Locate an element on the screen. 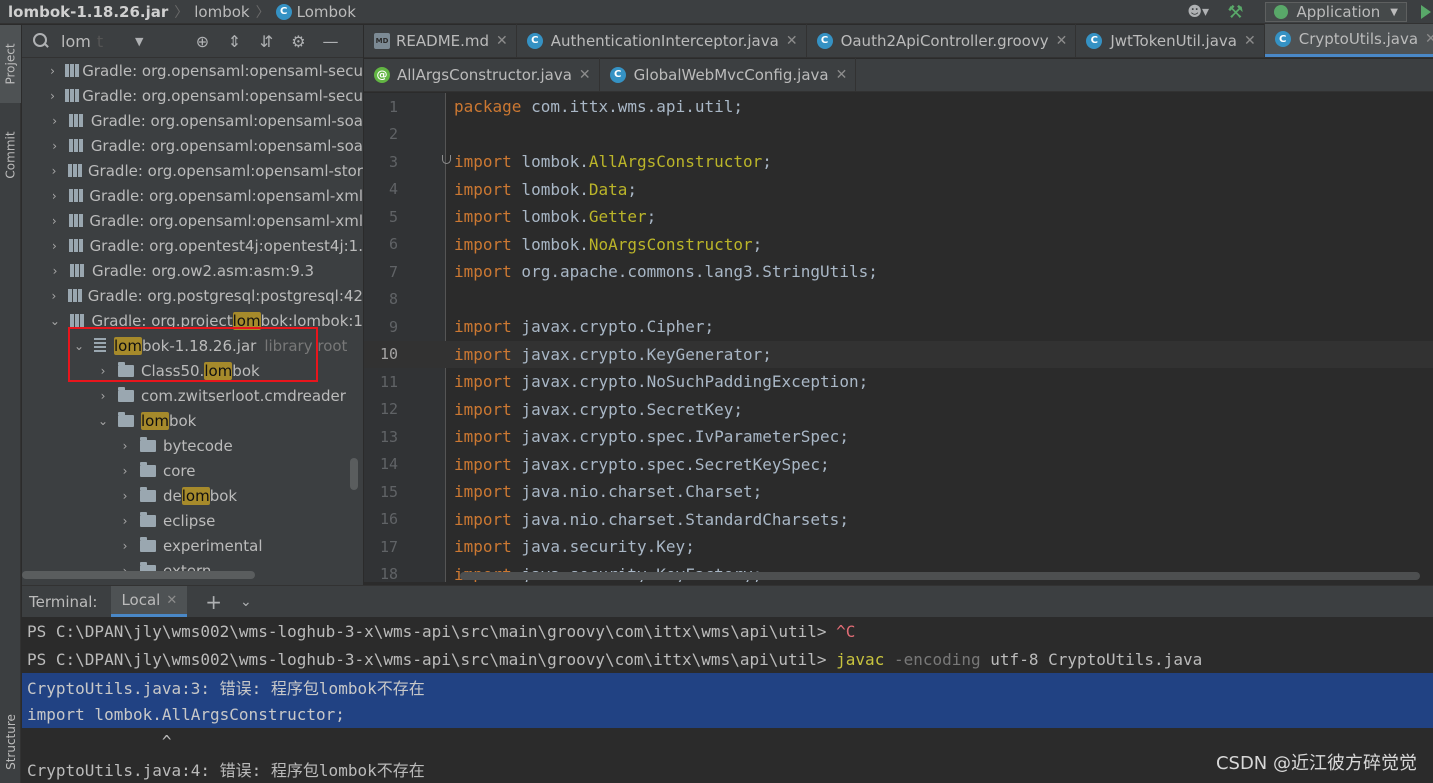  run-icon is located at coordinates (1426, 12).